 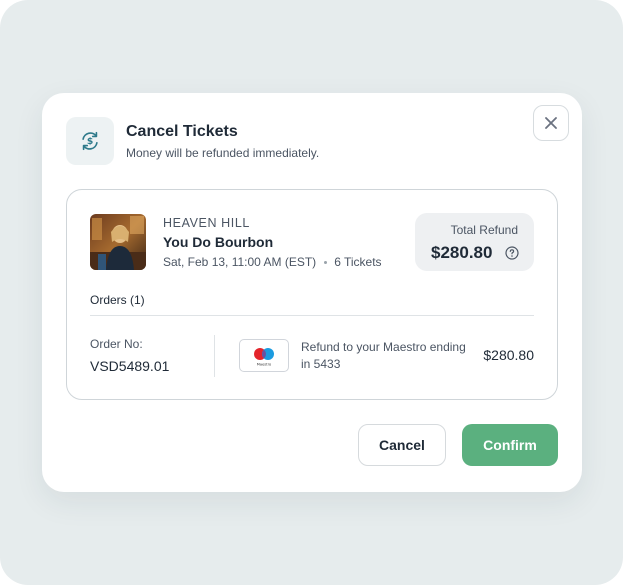 I want to click on refund-cycle-dollar-icon: $, so click(x=90, y=141).